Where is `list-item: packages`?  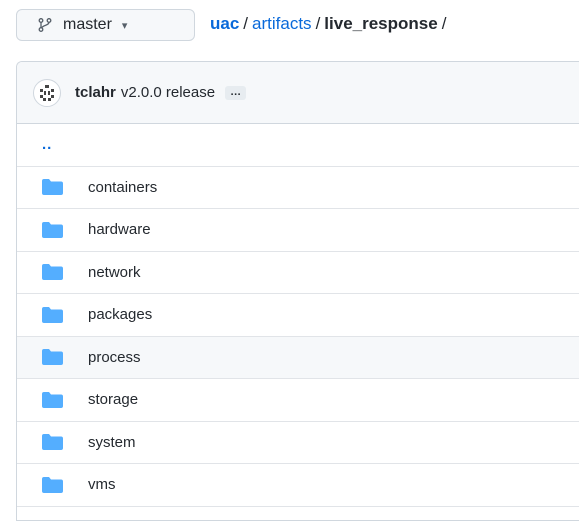
list-item: packages is located at coordinates (298, 315).